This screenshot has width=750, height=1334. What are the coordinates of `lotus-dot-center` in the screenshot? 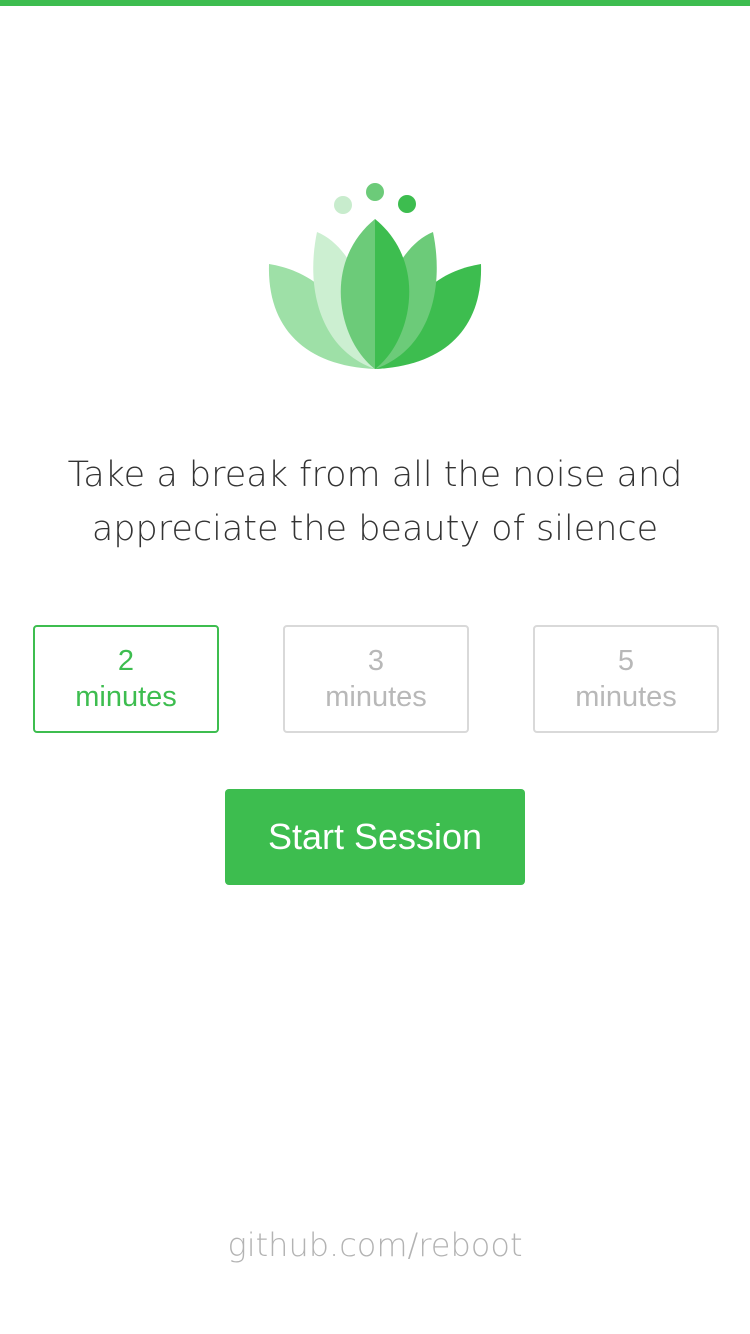 It's located at (375, 192).